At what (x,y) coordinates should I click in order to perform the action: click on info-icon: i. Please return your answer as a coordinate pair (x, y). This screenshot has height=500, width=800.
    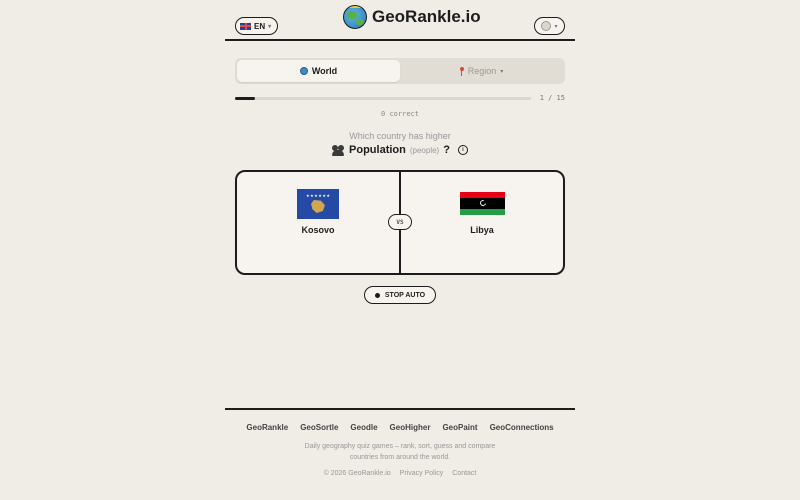
    Looking at the image, I should click on (462, 150).